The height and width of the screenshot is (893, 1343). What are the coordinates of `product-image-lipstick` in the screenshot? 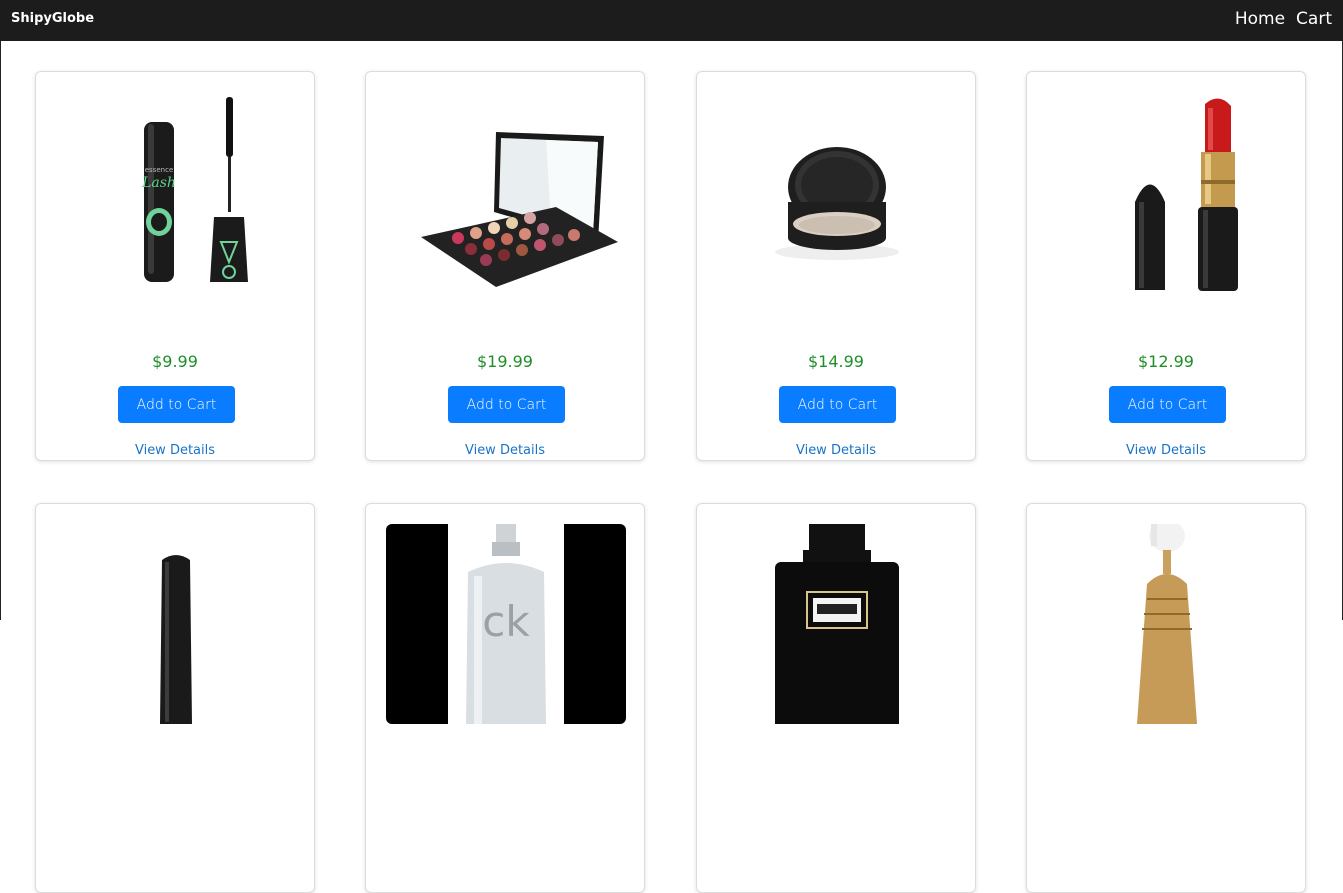 It's located at (1167, 192).